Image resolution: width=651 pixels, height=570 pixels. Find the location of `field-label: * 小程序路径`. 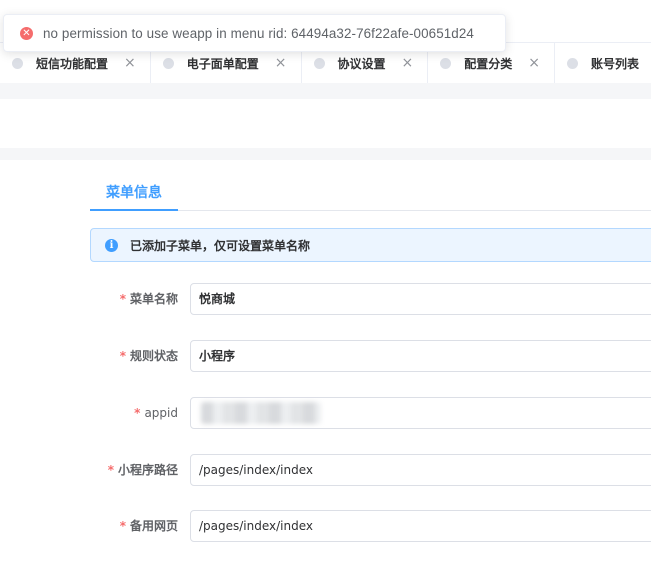

field-label: * 小程序路径 is located at coordinates (143, 470).